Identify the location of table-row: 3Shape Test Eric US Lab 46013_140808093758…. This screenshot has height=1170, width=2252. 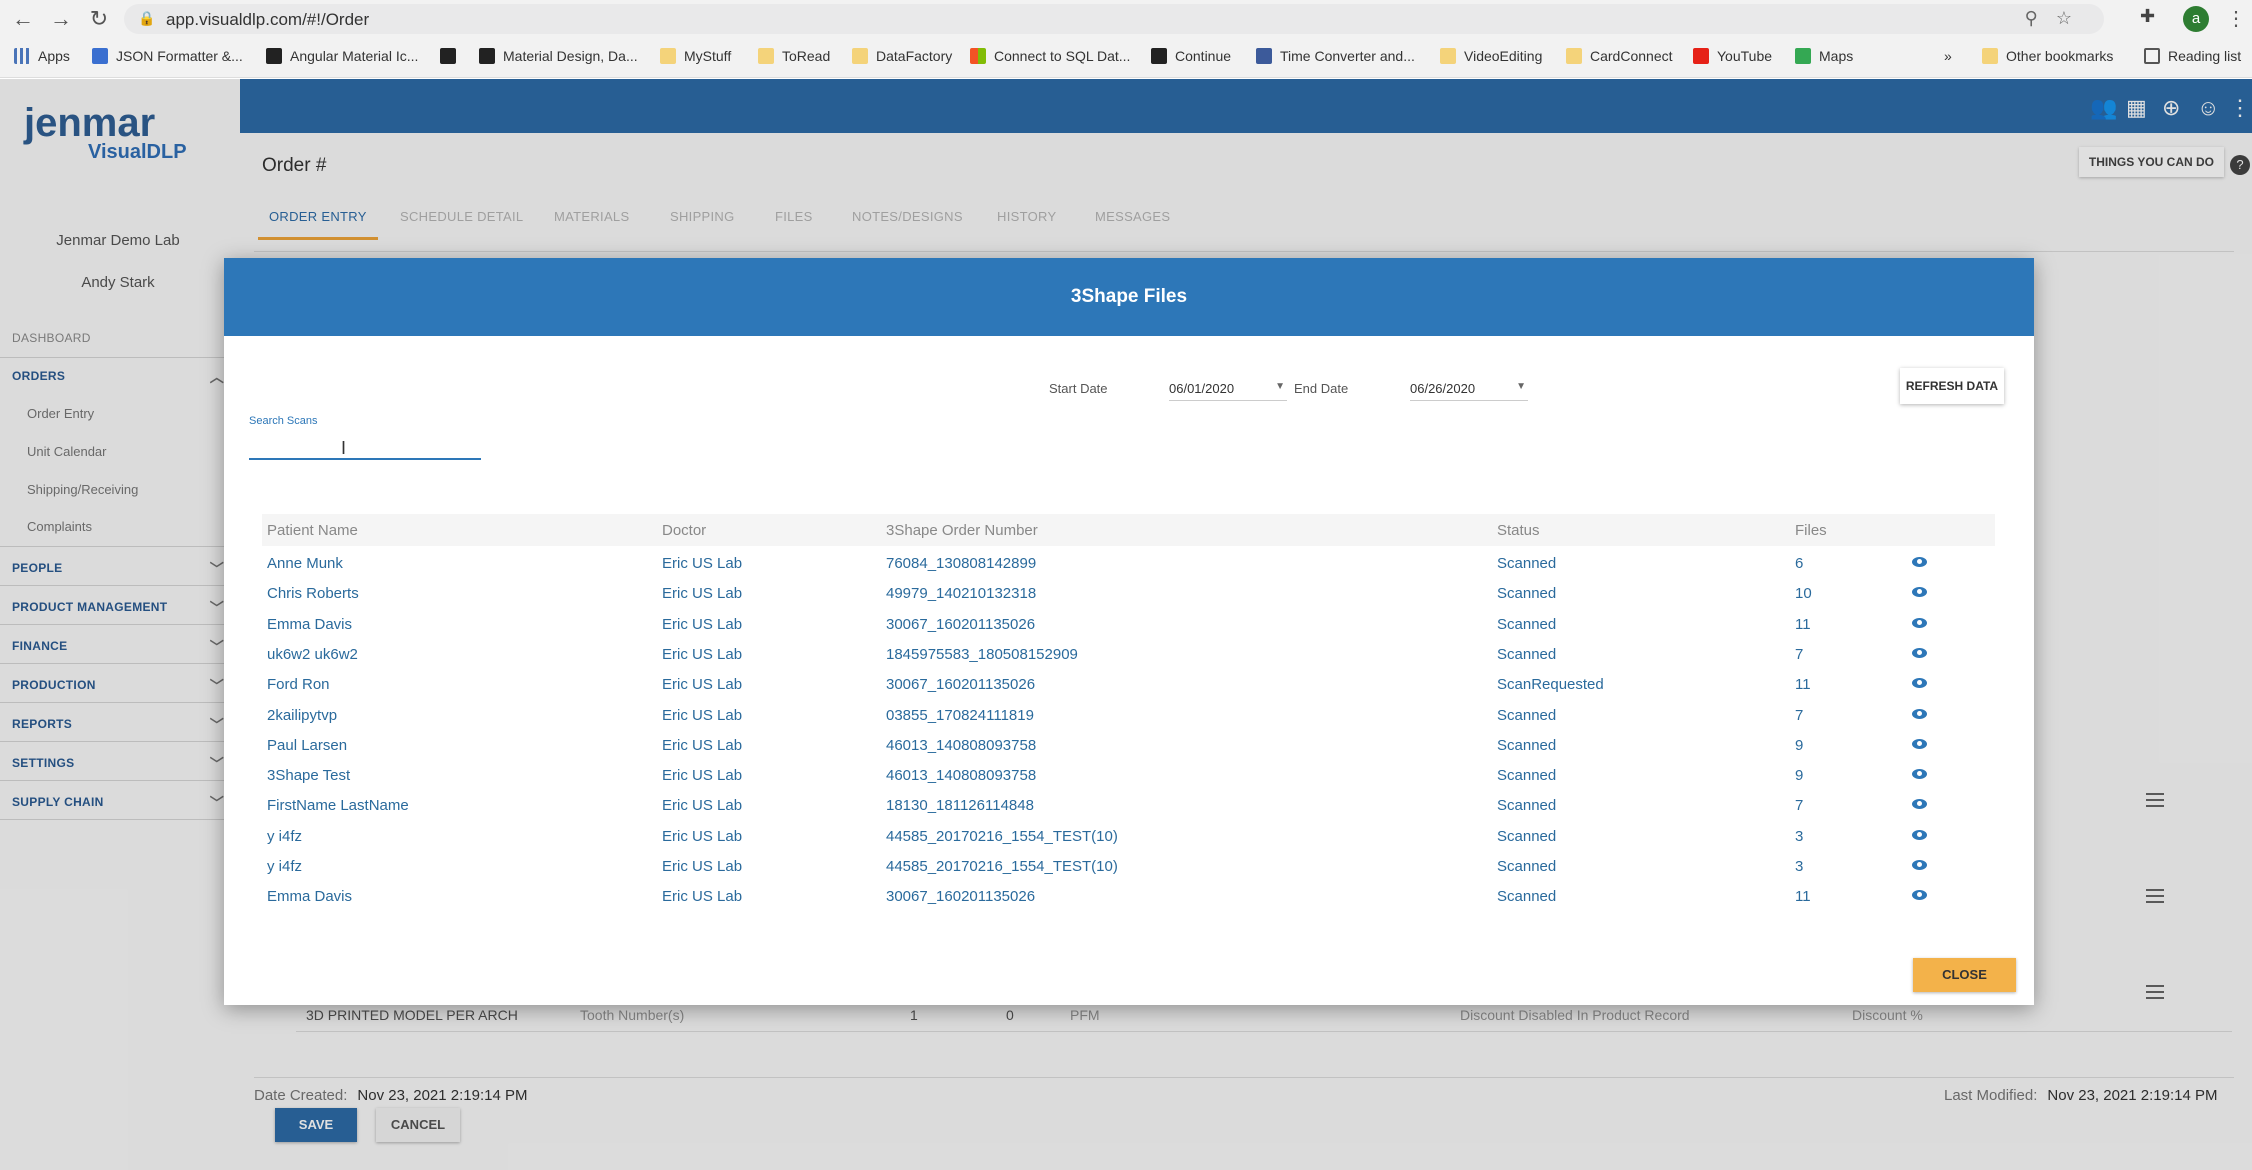
(1128, 776).